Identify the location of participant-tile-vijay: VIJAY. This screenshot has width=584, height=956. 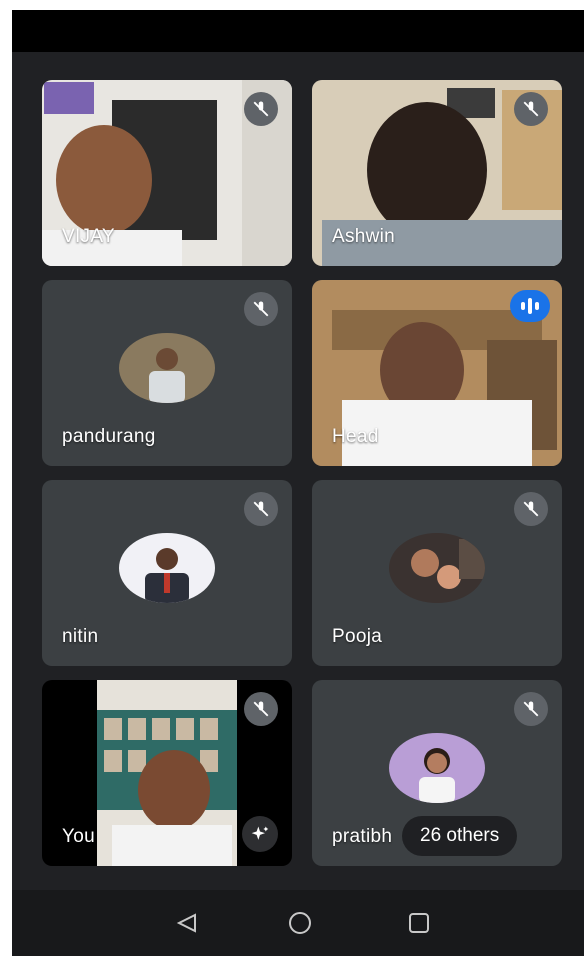
(167, 173).